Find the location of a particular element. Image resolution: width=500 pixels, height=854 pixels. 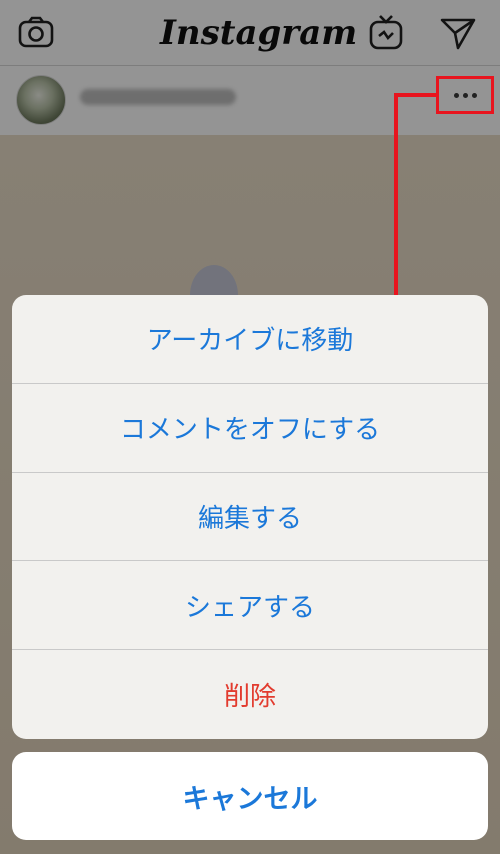

delete-button: 削除 is located at coordinates (250, 694).